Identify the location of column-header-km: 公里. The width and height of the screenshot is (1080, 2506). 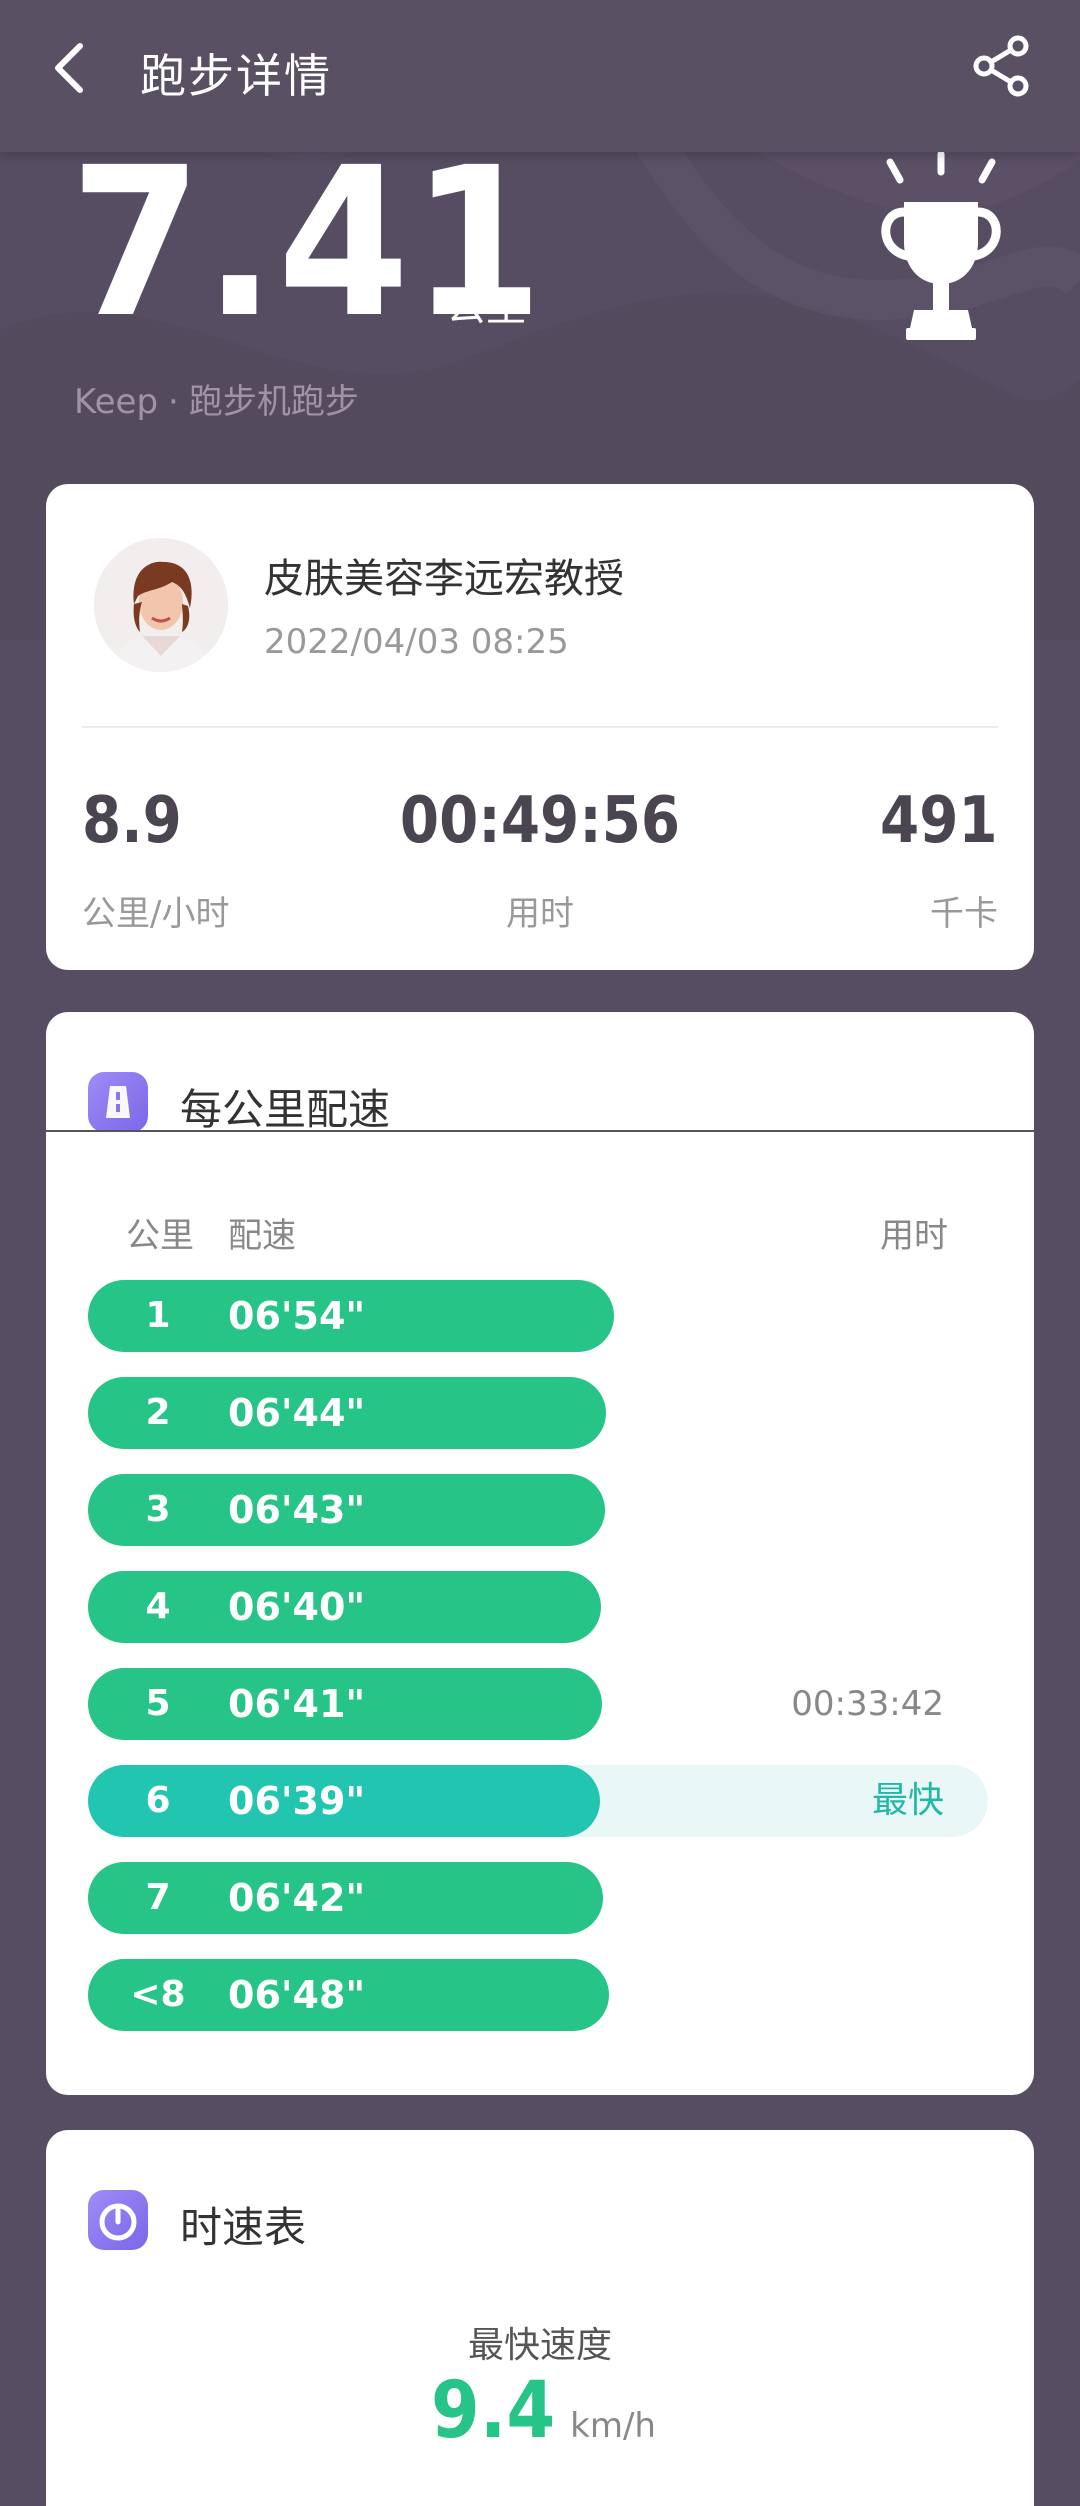
(160, 1236).